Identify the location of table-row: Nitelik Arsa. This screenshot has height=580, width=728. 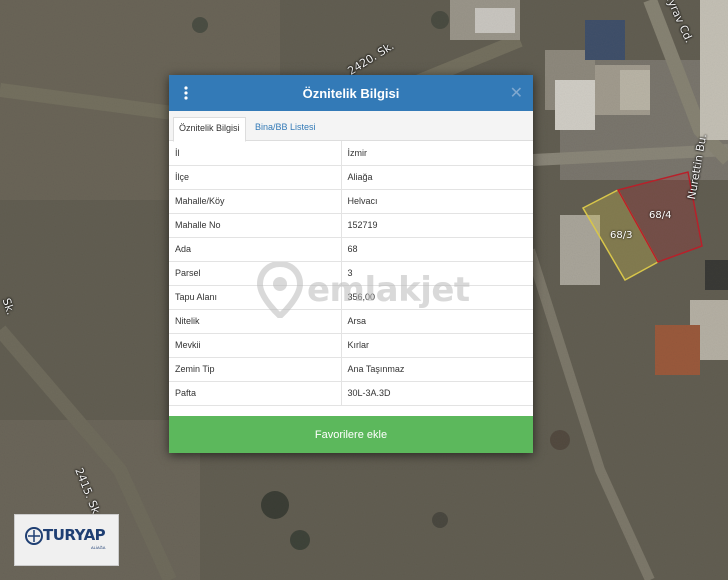
(351, 321).